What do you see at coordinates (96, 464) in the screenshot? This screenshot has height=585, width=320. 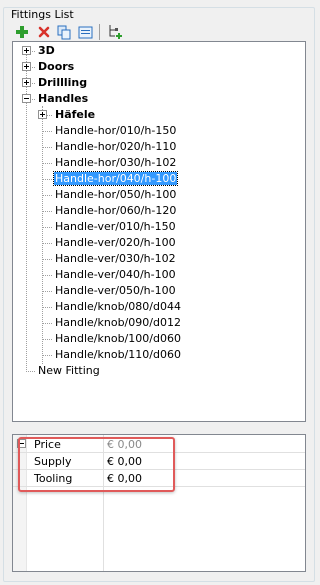 I see `highlight-annotation` at bounding box center [96, 464].